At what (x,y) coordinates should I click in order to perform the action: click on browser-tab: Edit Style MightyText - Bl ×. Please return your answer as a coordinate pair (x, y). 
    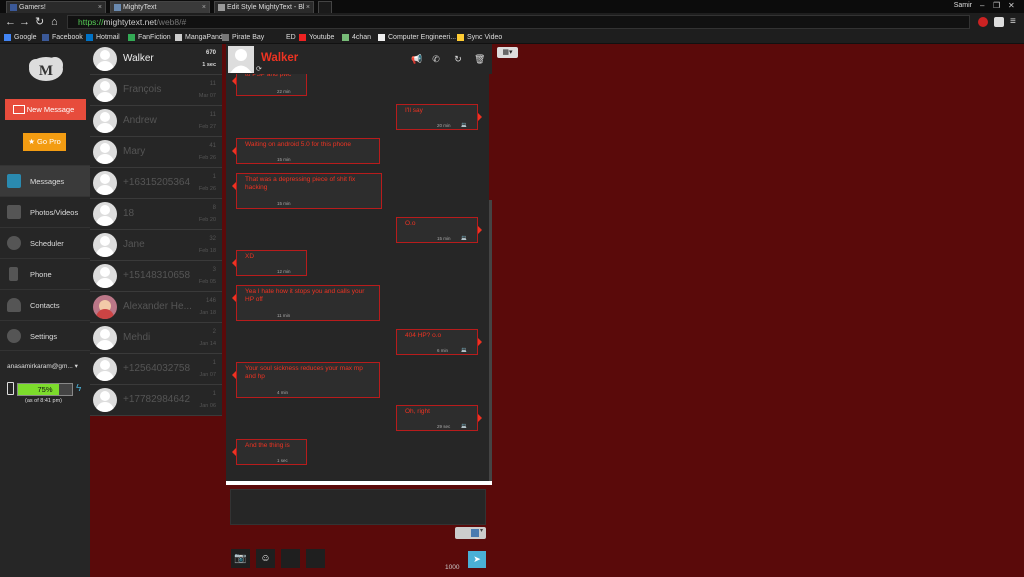
    Looking at the image, I should click on (264, 7).